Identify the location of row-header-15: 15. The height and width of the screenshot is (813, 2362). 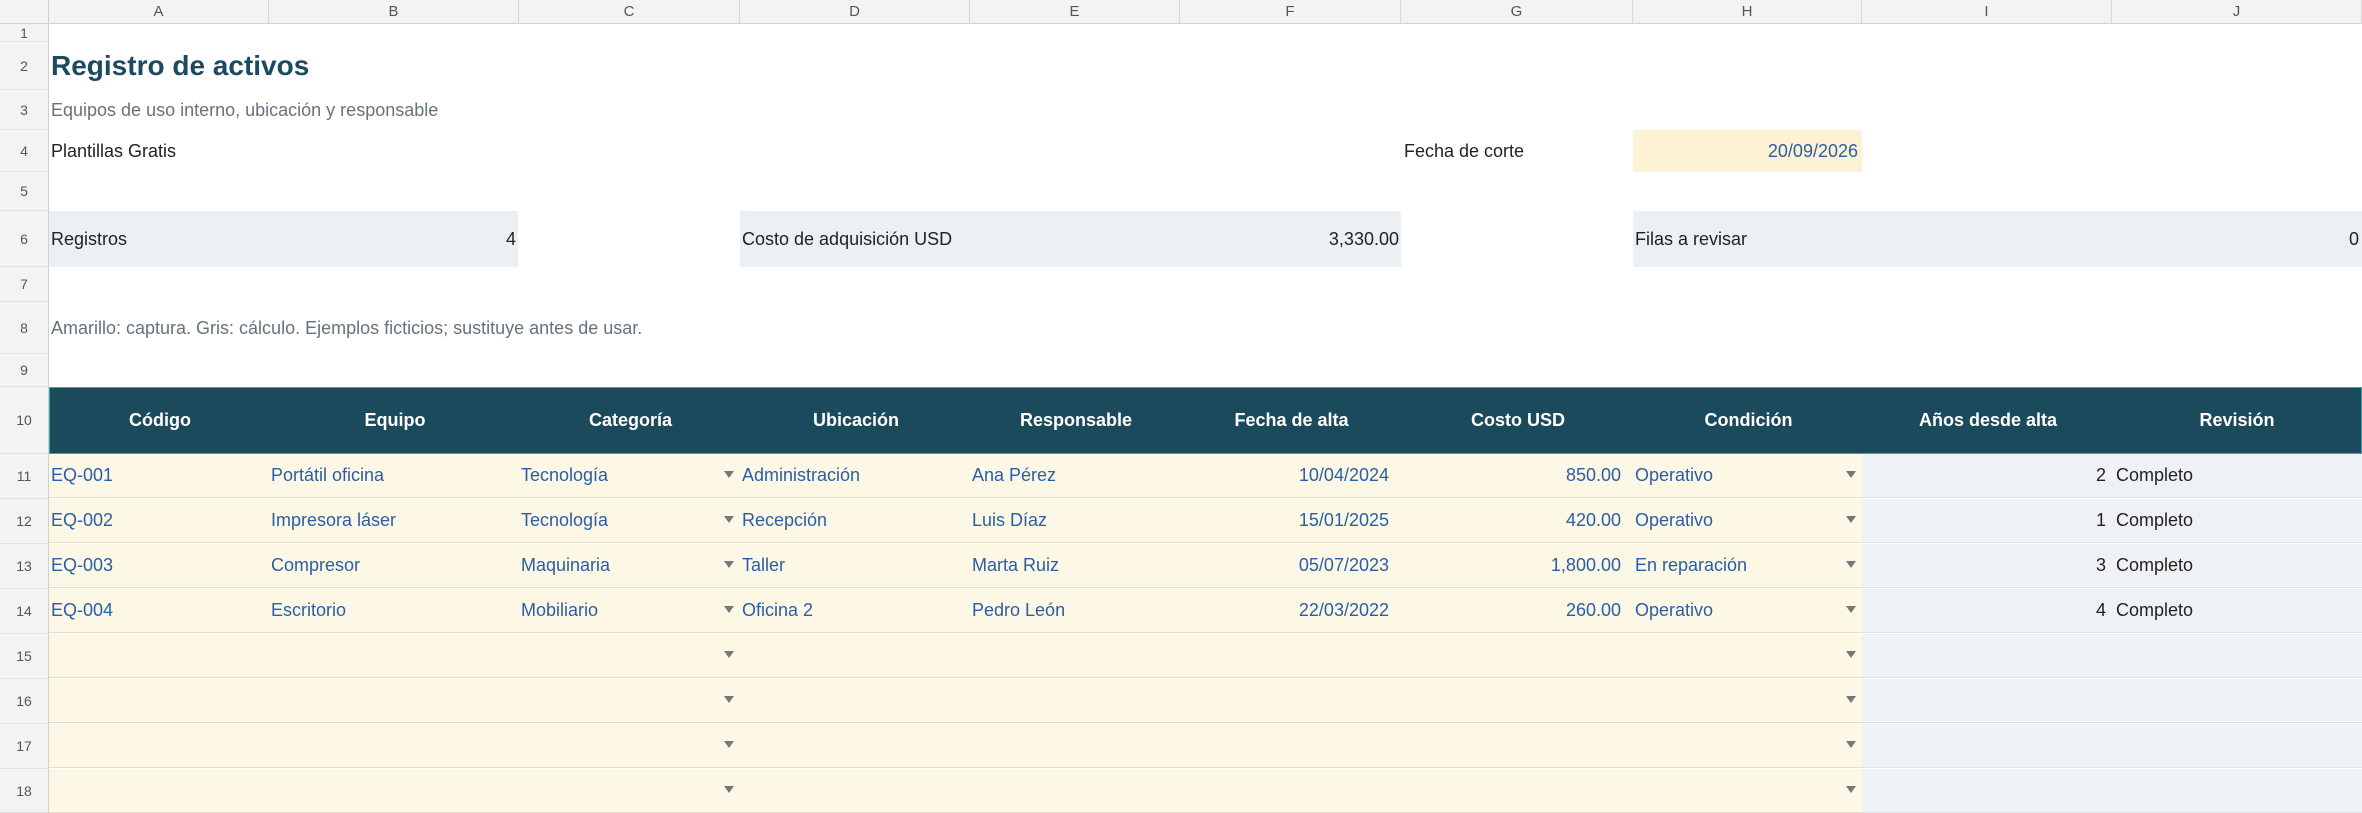
(24, 656).